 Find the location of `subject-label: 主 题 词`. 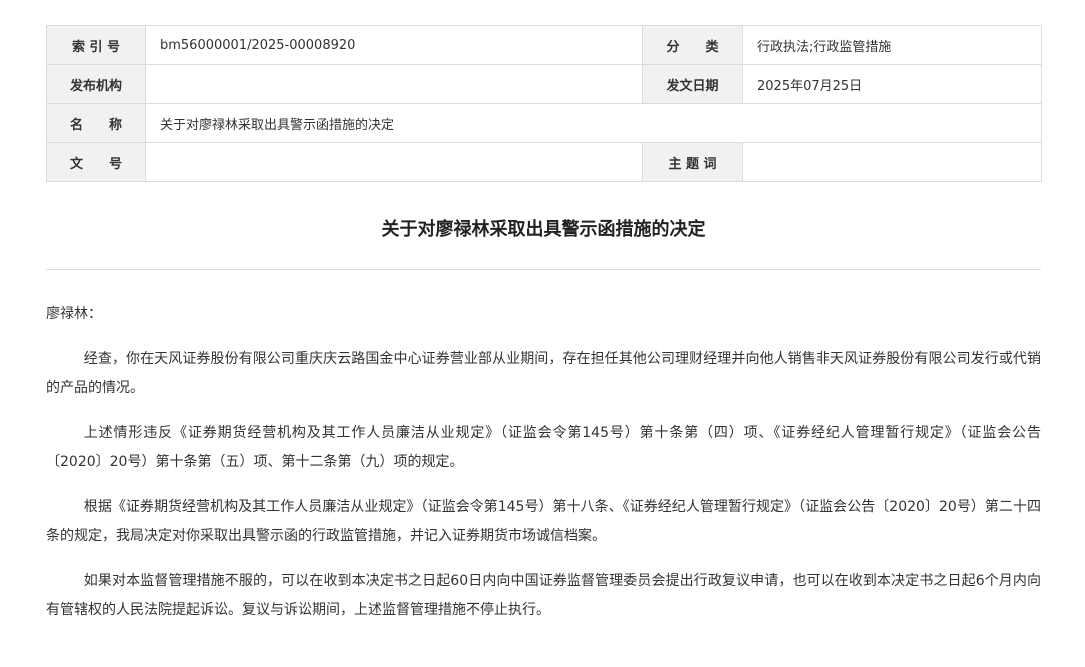

subject-label: 主 题 词 is located at coordinates (692, 162).